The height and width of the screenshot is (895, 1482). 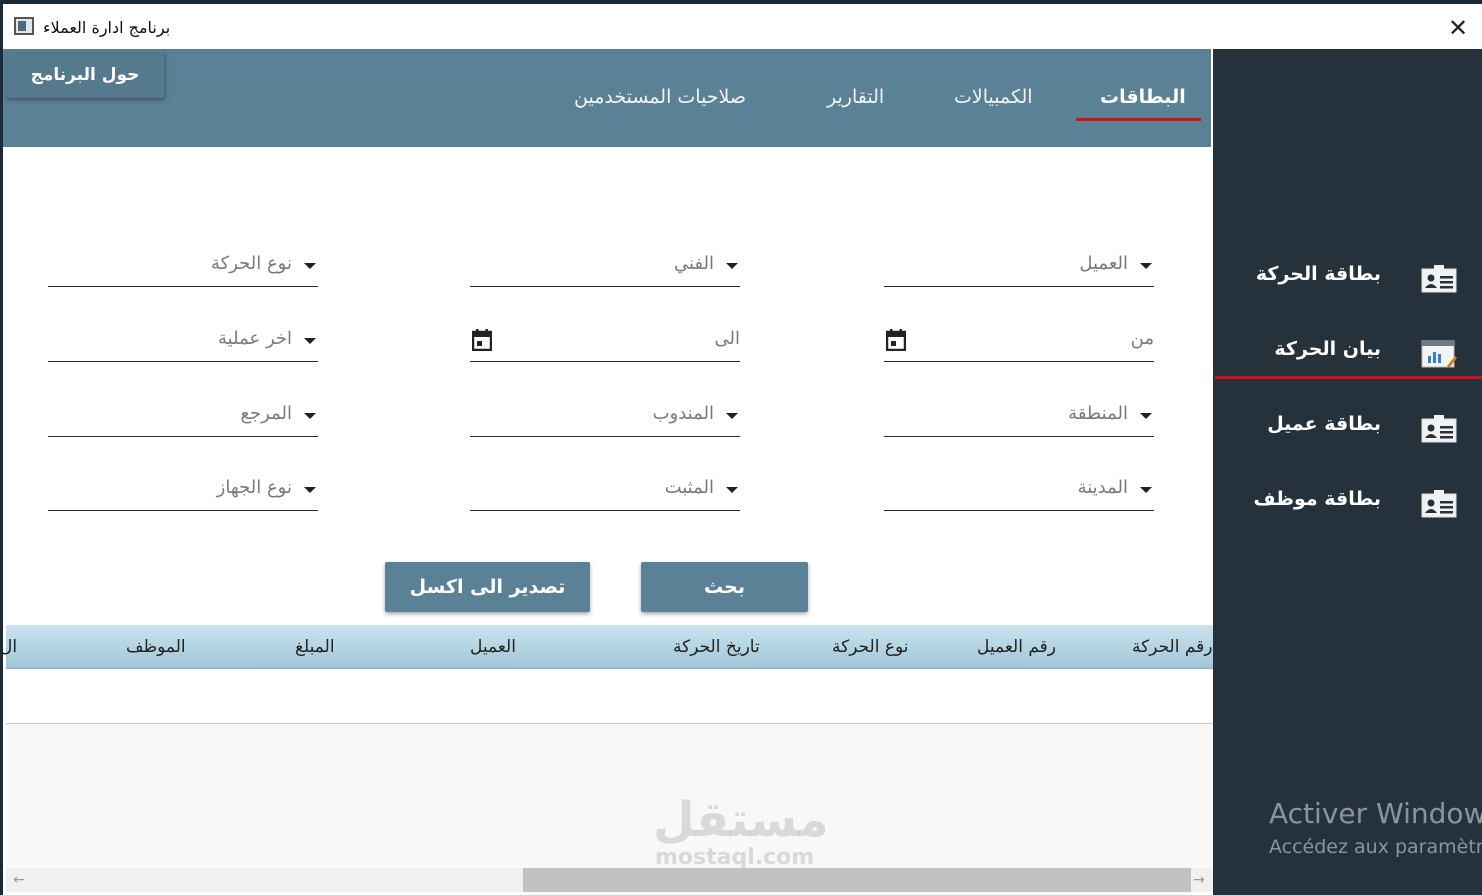 What do you see at coordinates (741, 820) in the screenshot?
I see `watermark-logo: مستقل` at bounding box center [741, 820].